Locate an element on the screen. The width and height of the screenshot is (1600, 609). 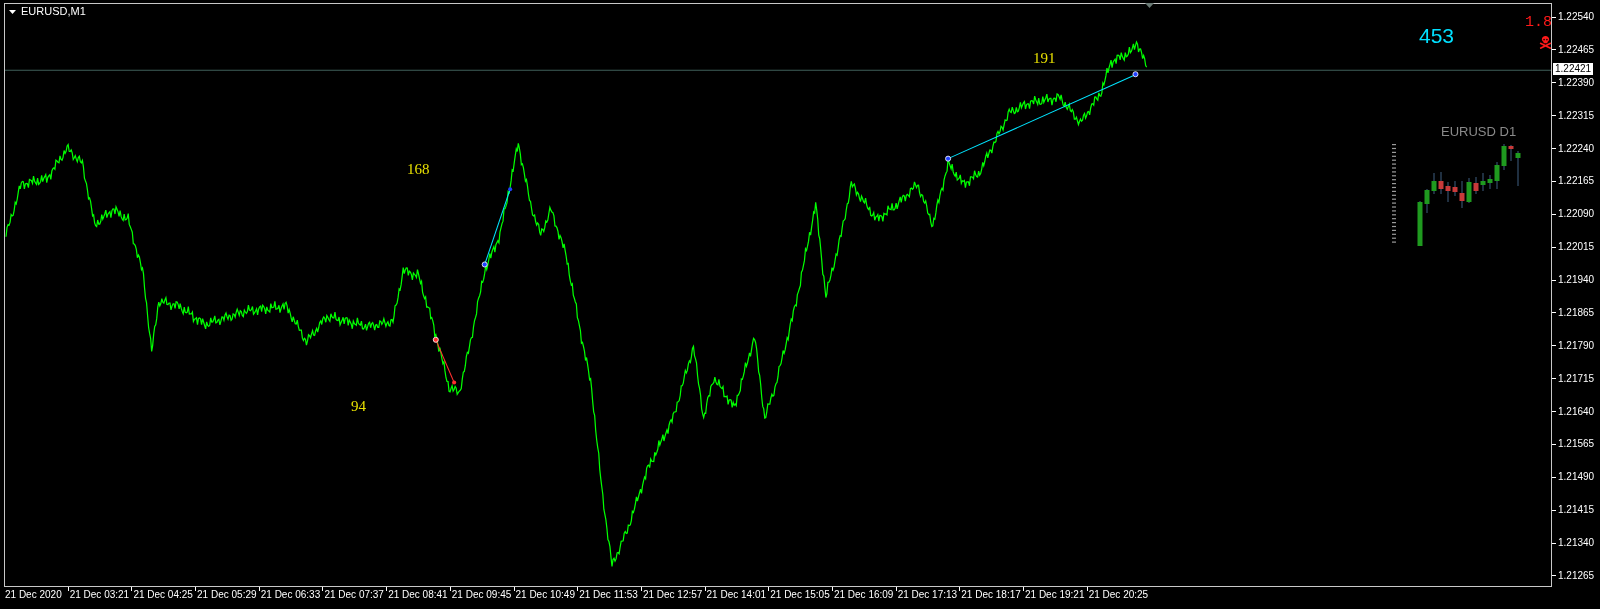
price-label: 1.21415 is located at coordinates (1576, 510).